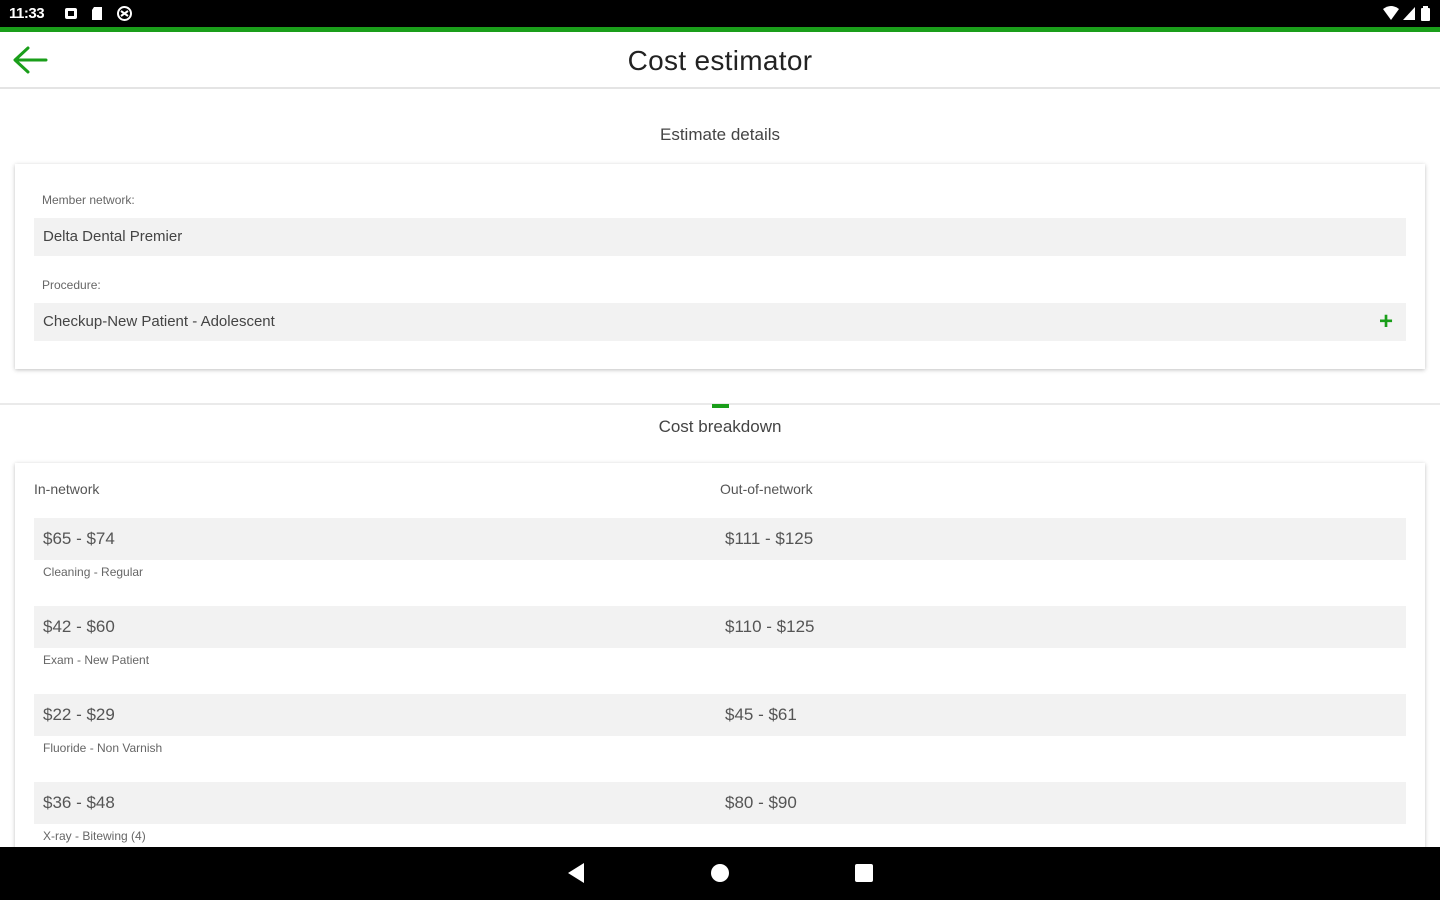 This screenshot has width=1440, height=900. What do you see at coordinates (67, 489) in the screenshot?
I see `in-network-header: In-network` at bounding box center [67, 489].